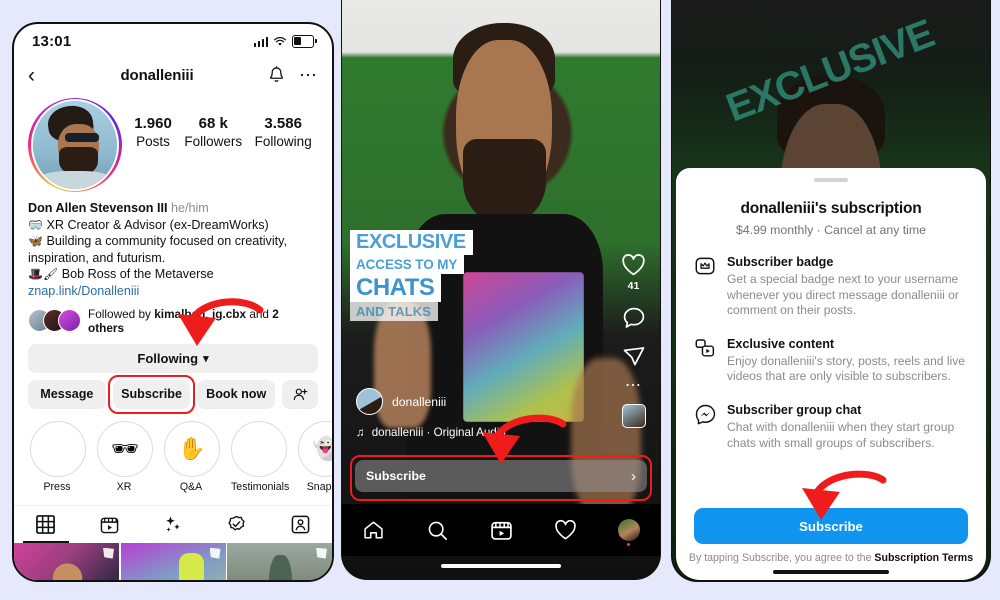  Describe the element at coordinates (322, 449) in the screenshot. I see `ghost-icon: 👻` at that location.